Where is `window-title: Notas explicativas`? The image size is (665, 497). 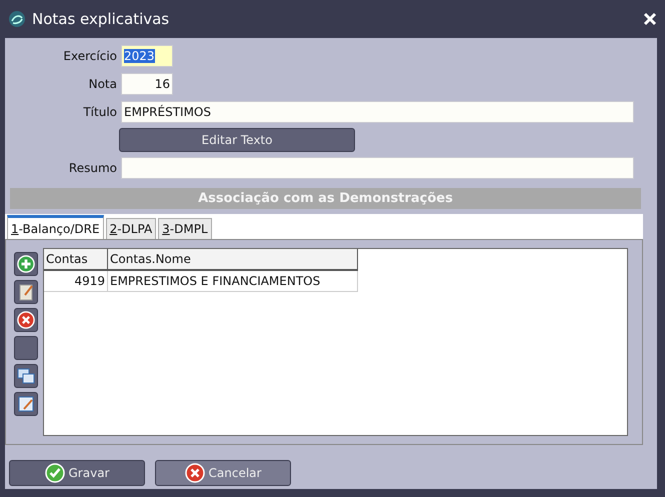 window-title: Notas explicativas is located at coordinates (101, 19).